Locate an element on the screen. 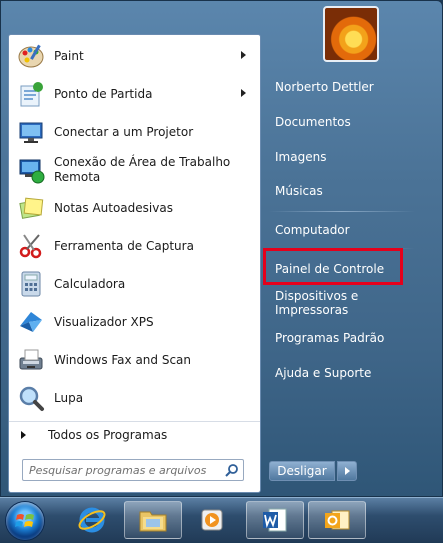  search-input is located at coordinates (124, 470).